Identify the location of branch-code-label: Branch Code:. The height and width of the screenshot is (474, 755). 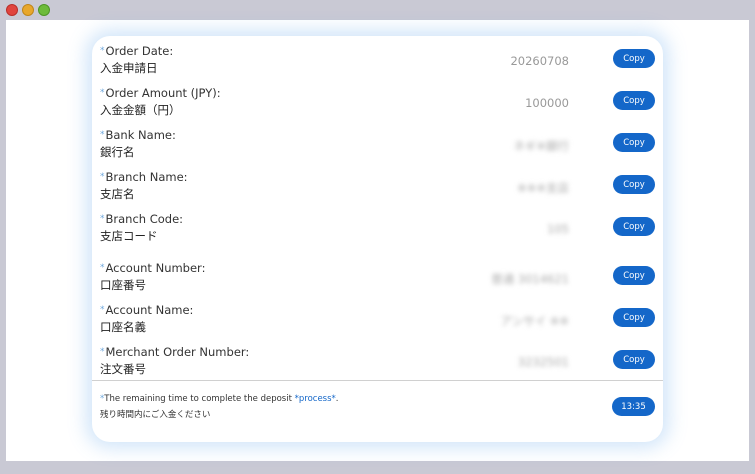
(144, 219).